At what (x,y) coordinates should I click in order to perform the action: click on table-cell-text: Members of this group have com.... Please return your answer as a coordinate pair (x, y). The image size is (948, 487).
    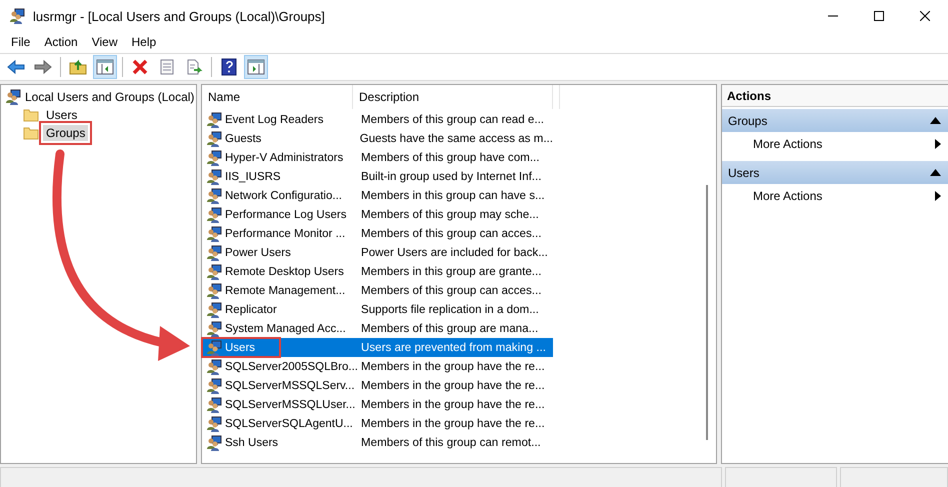
    Looking at the image, I should click on (450, 157).